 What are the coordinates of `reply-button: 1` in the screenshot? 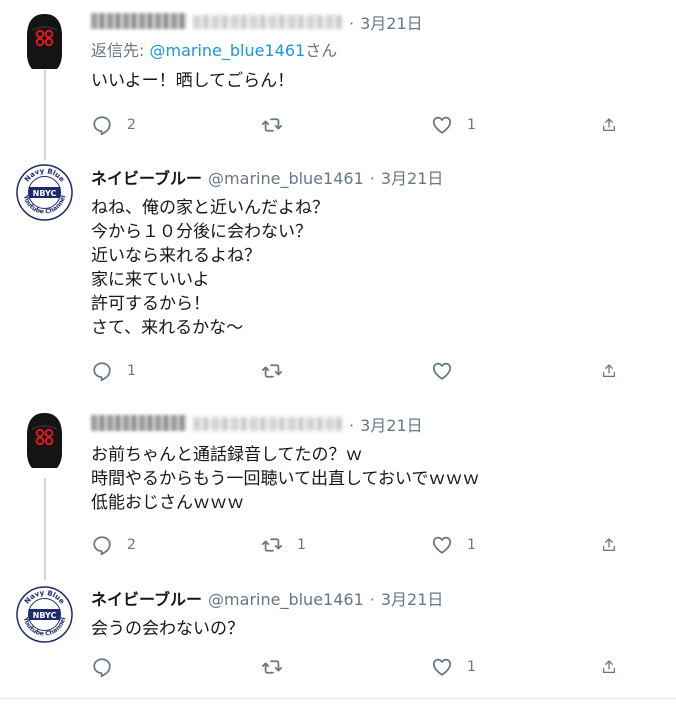 It's located at (176, 371).